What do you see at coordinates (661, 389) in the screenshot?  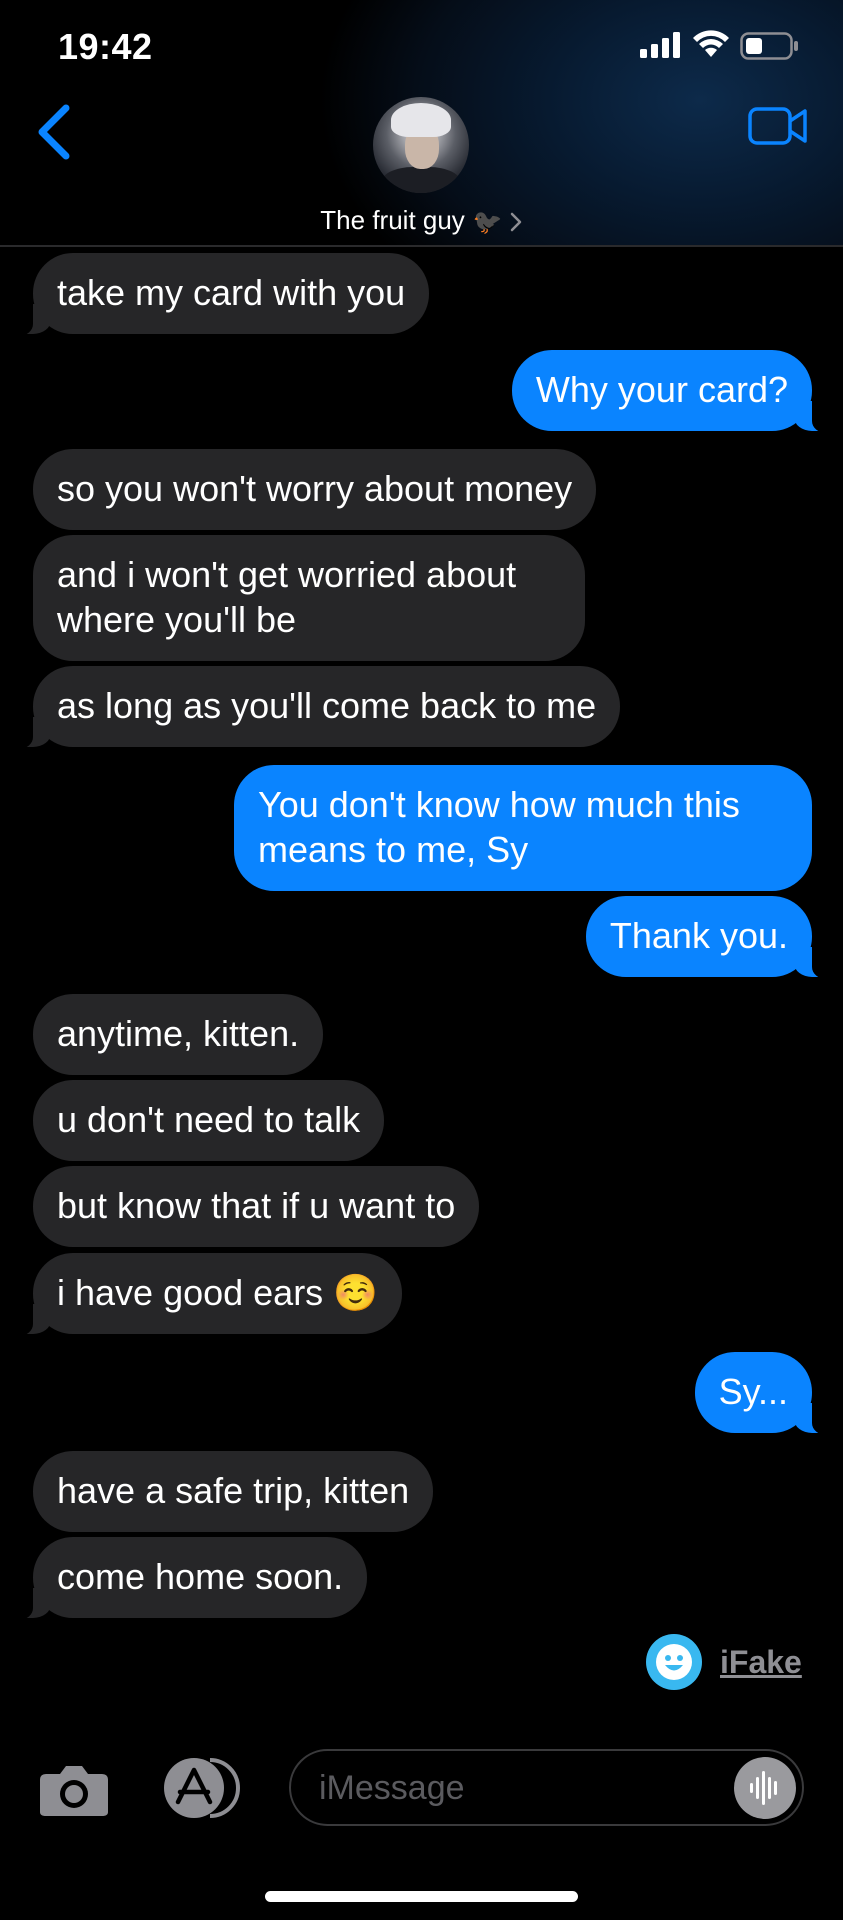 I see `message-text: Why your card?` at bounding box center [661, 389].